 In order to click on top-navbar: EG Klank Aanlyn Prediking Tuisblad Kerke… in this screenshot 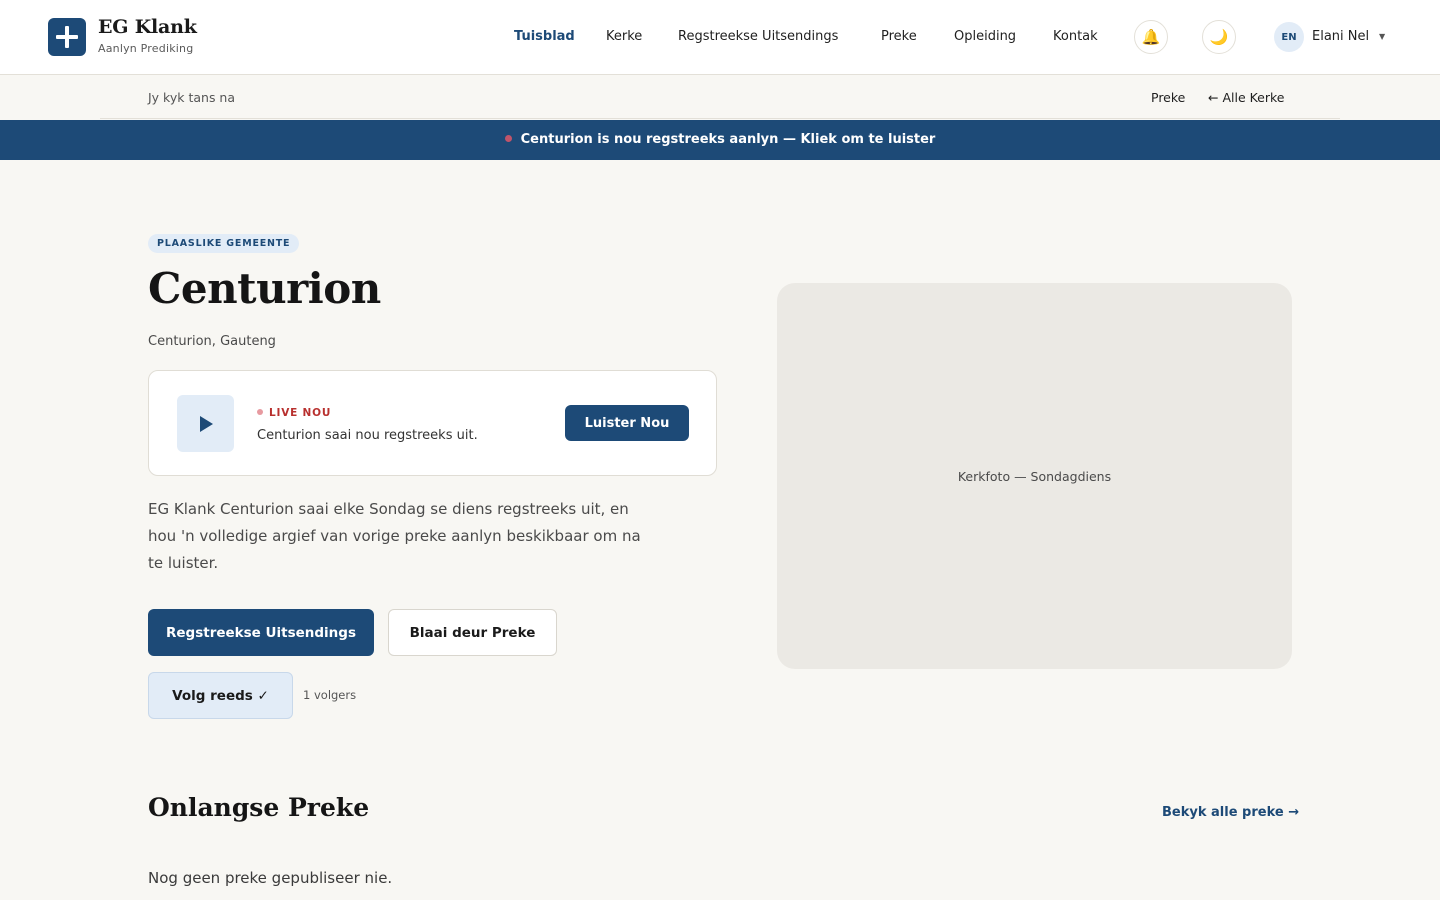, I will do `click(720, 37)`.